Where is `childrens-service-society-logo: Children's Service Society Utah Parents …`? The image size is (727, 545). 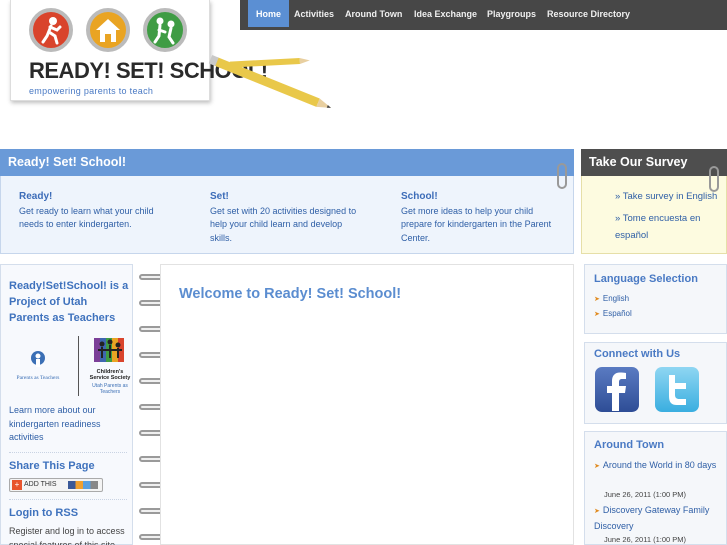 childrens-service-society-logo: Children's Service Society Utah Parents … is located at coordinates (110, 365).